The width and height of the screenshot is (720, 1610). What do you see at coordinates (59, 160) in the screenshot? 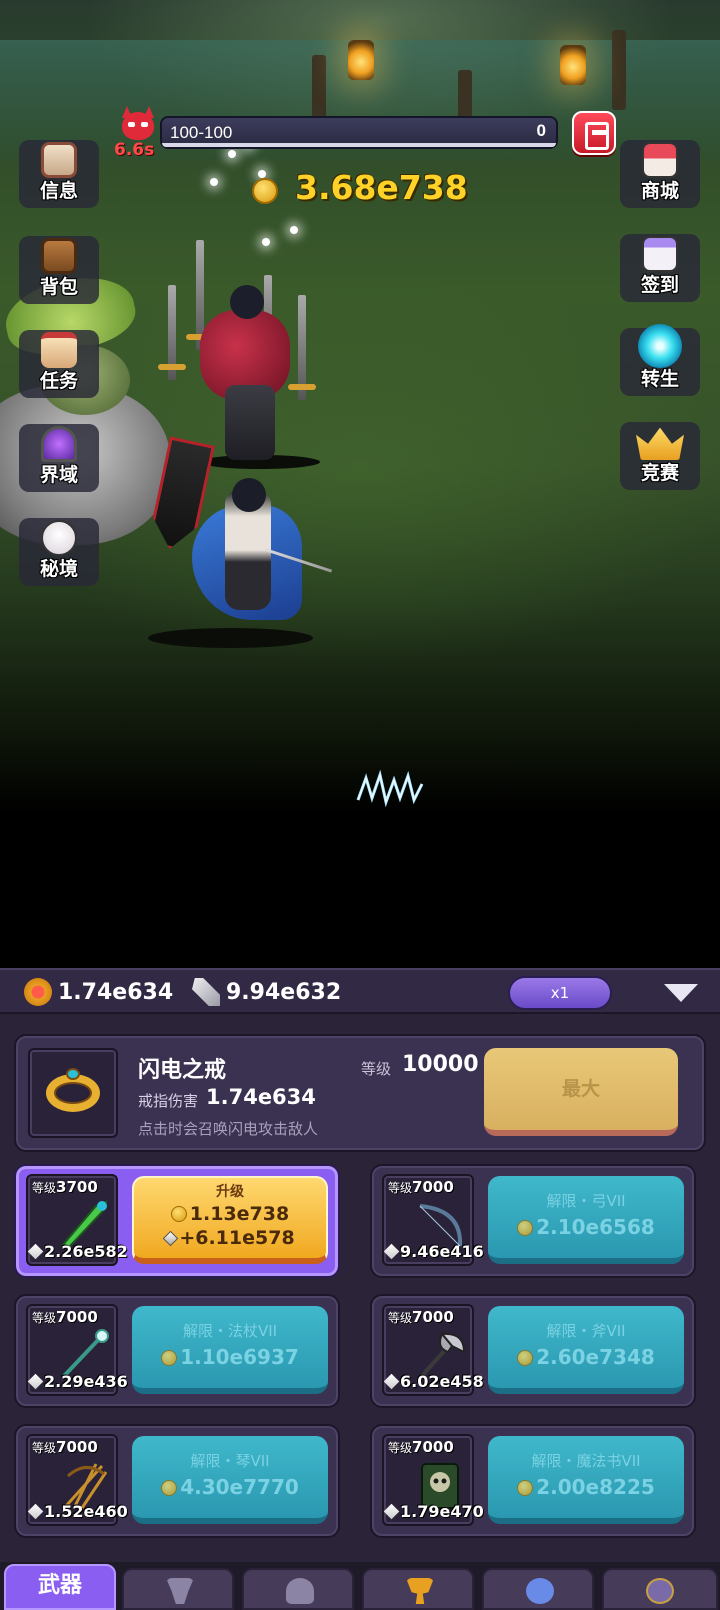
I see `clipboard-icon` at bounding box center [59, 160].